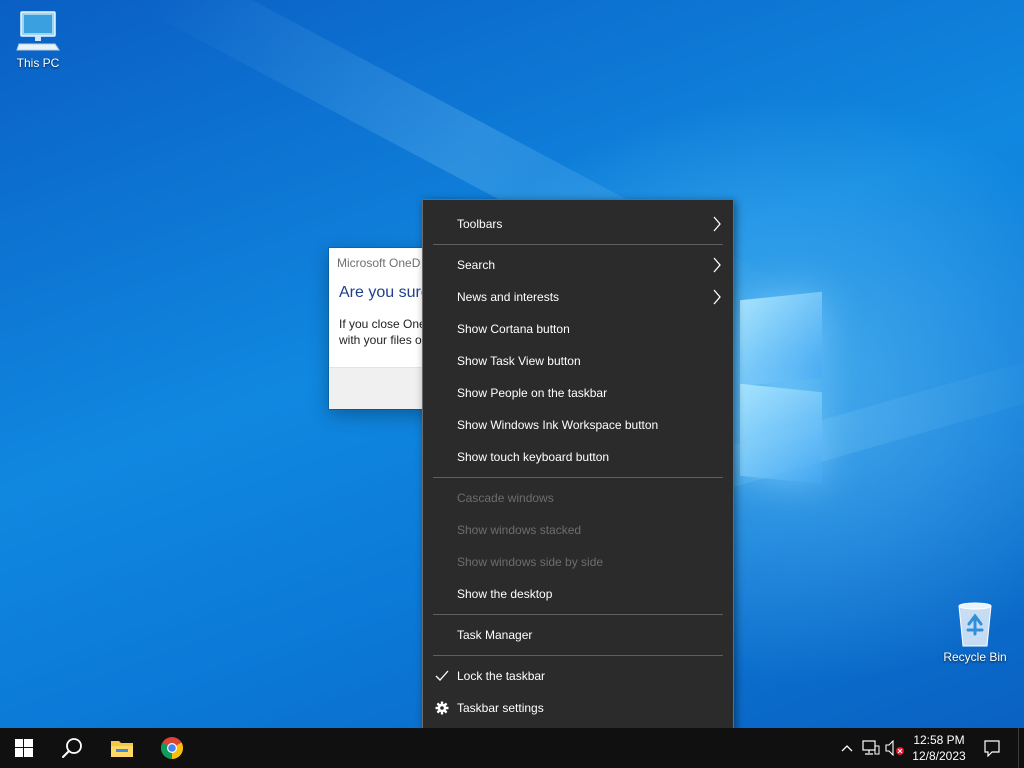 The height and width of the screenshot is (768, 1024). What do you see at coordinates (975, 657) in the screenshot?
I see `recycle-bin-label: Recycle Bin` at bounding box center [975, 657].